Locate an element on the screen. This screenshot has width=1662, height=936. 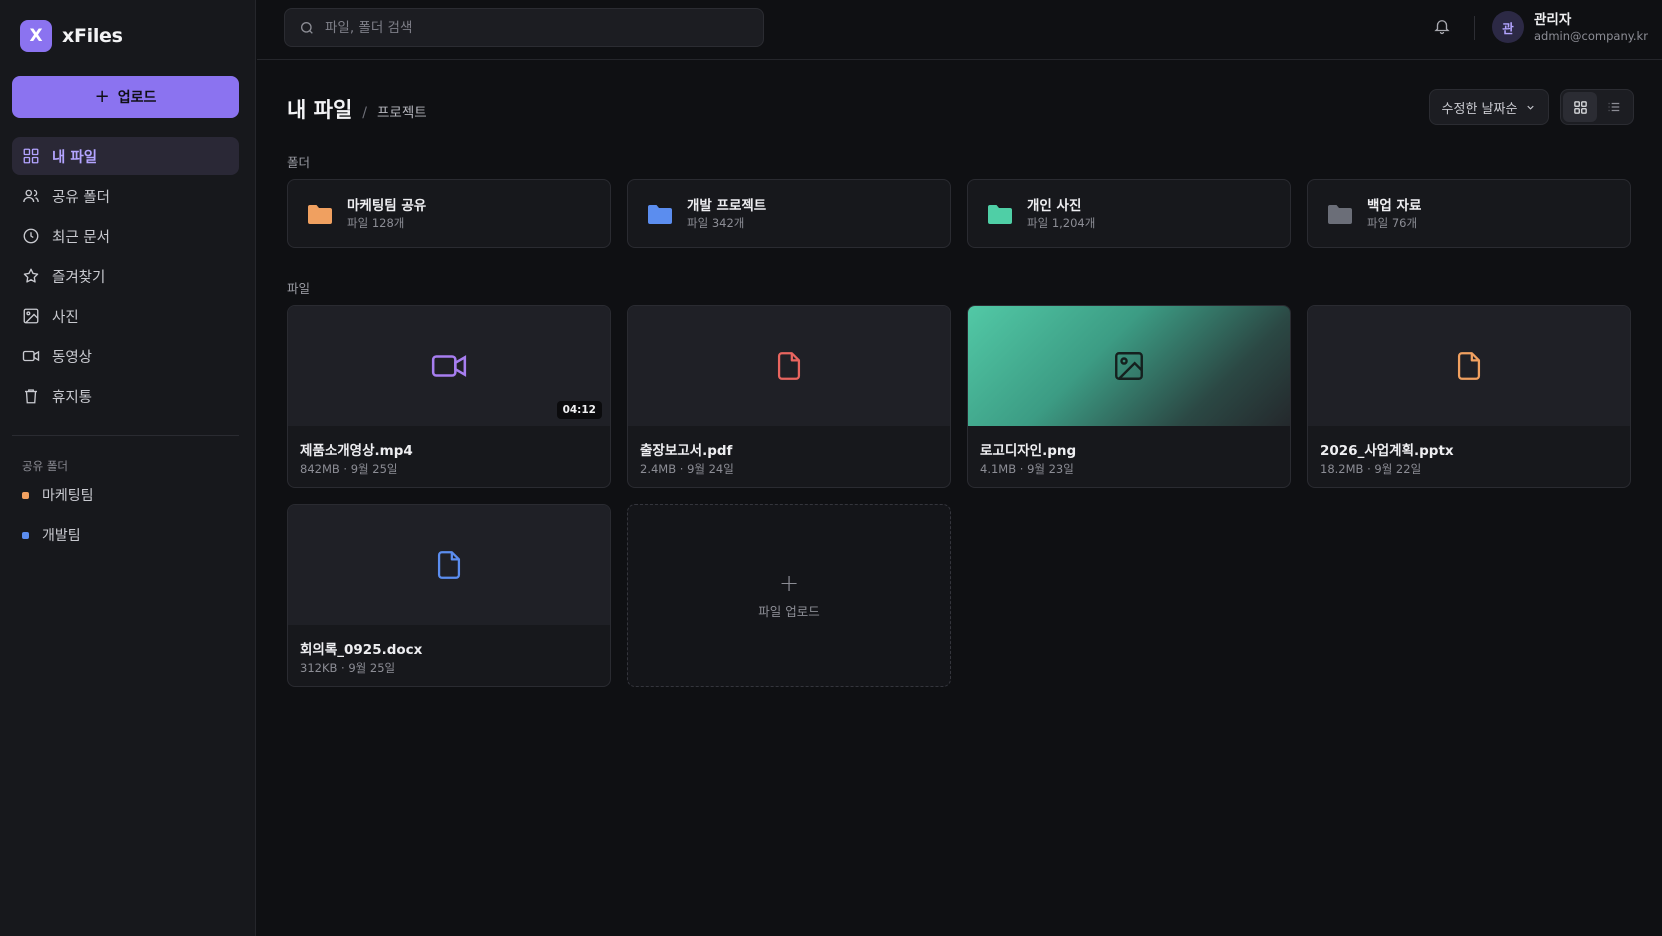
sidebar-item-label: 최근 문서 is located at coordinates (81, 237).